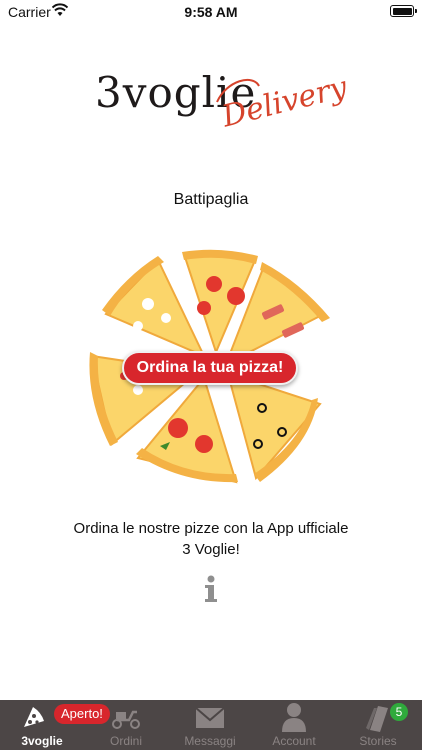  What do you see at coordinates (126, 719) in the screenshot?
I see `scooter-icon` at bounding box center [126, 719].